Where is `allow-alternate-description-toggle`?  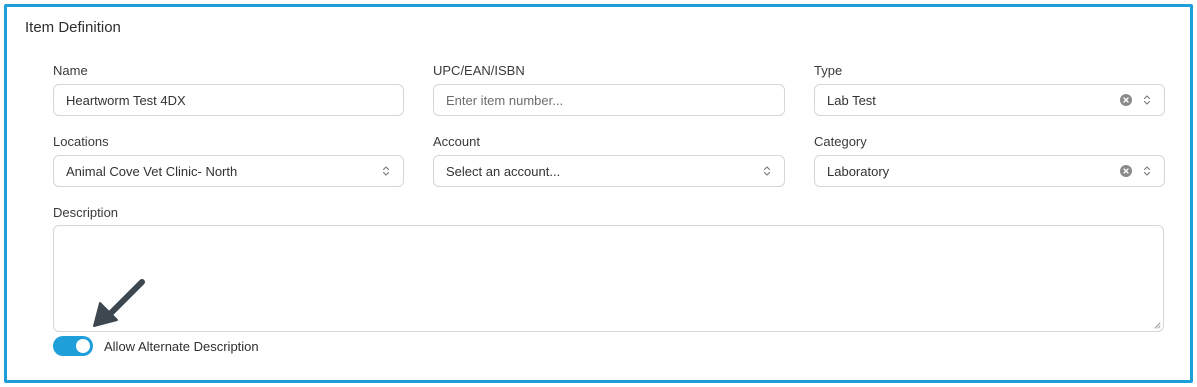
allow-alternate-description-toggle is located at coordinates (73, 346).